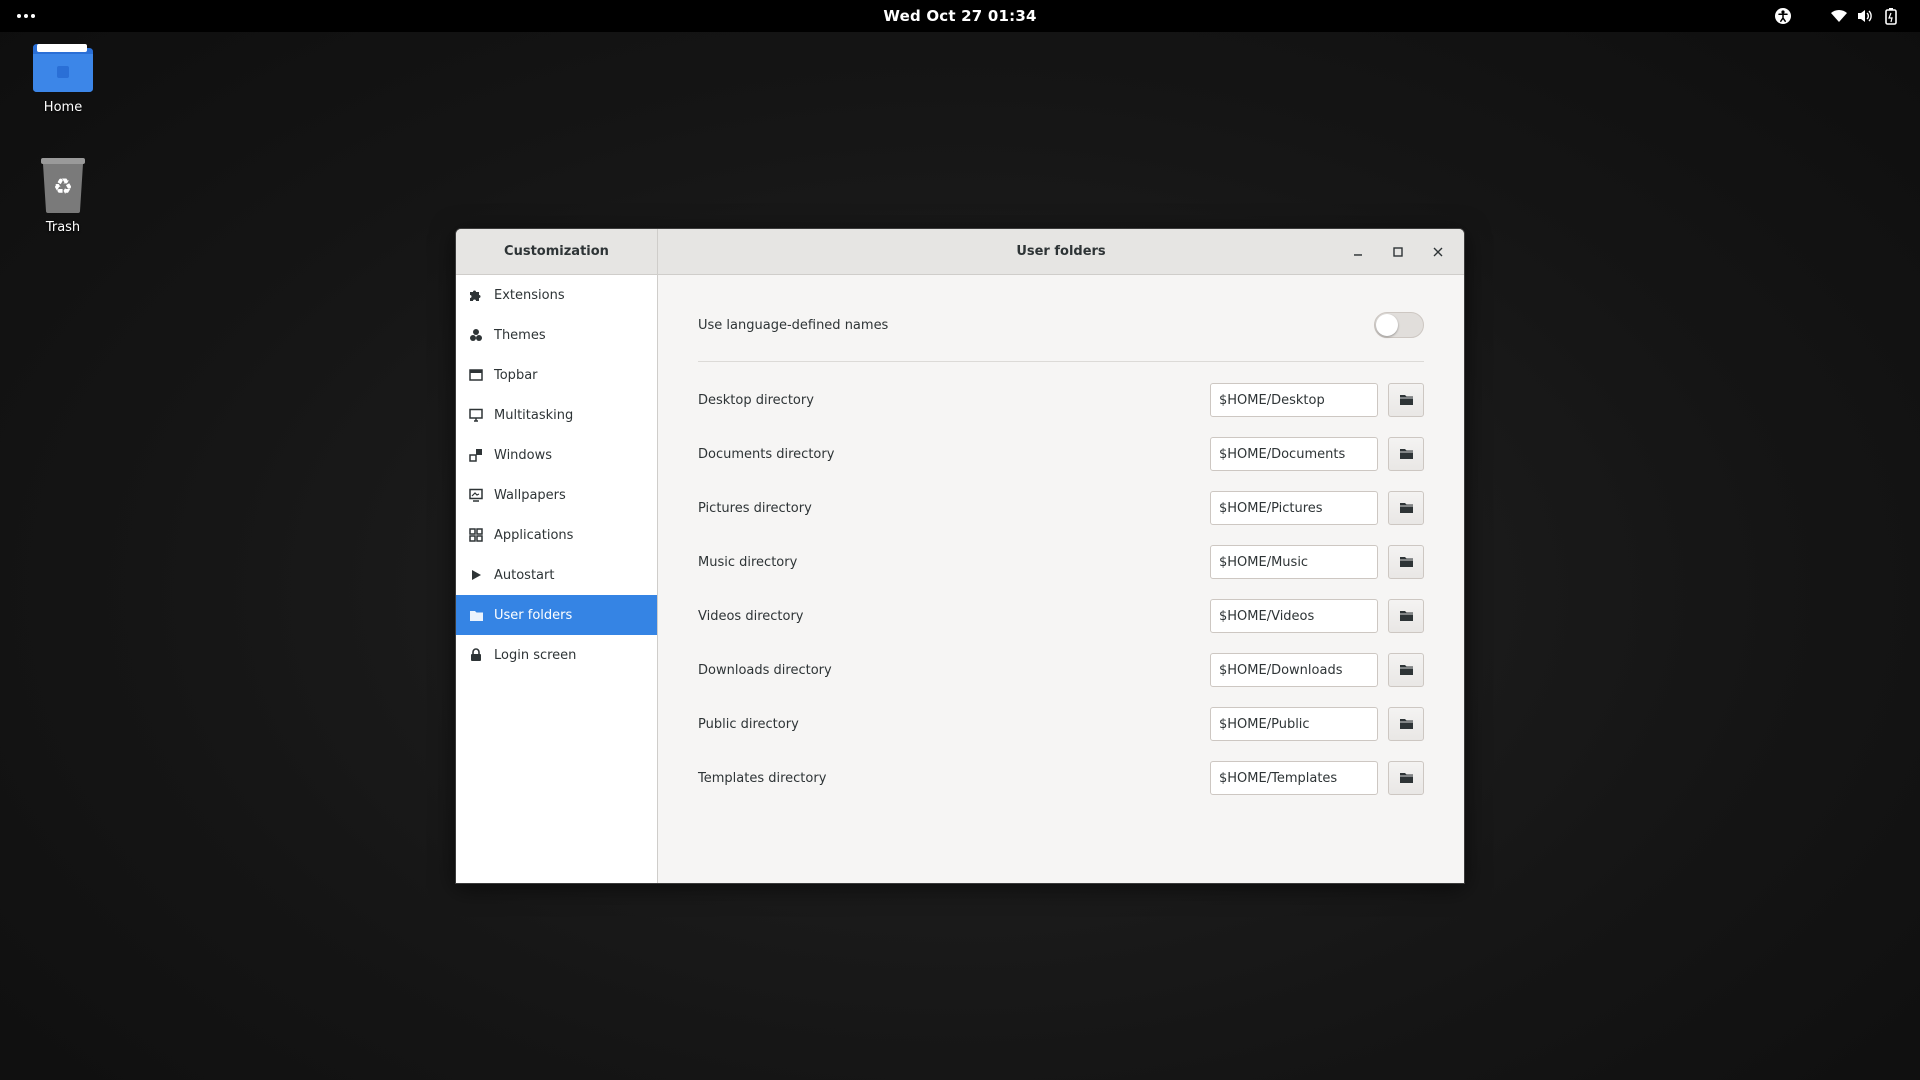  Describe the element at coordinates (1891, 16) in the screenshot. I see `battery-icon` at that location.